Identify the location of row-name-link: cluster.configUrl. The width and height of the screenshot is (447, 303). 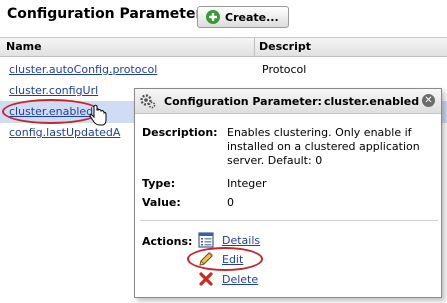
(53, 90).